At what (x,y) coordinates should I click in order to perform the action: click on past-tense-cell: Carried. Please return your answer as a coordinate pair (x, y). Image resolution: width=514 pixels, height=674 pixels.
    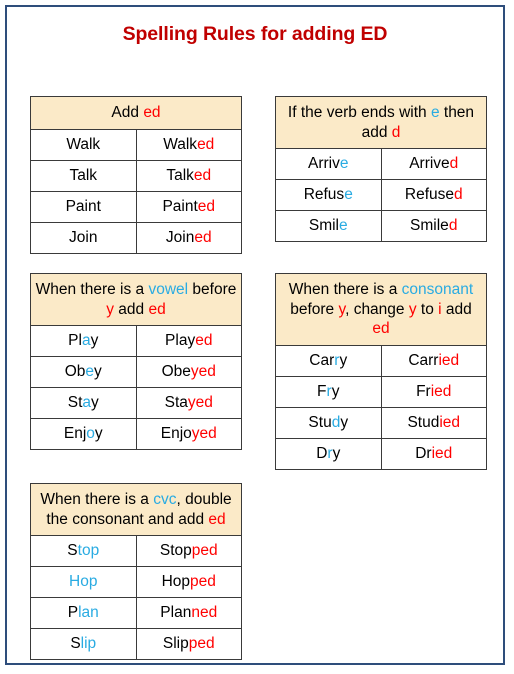
    Looking at the image, I should click on (433, 360).